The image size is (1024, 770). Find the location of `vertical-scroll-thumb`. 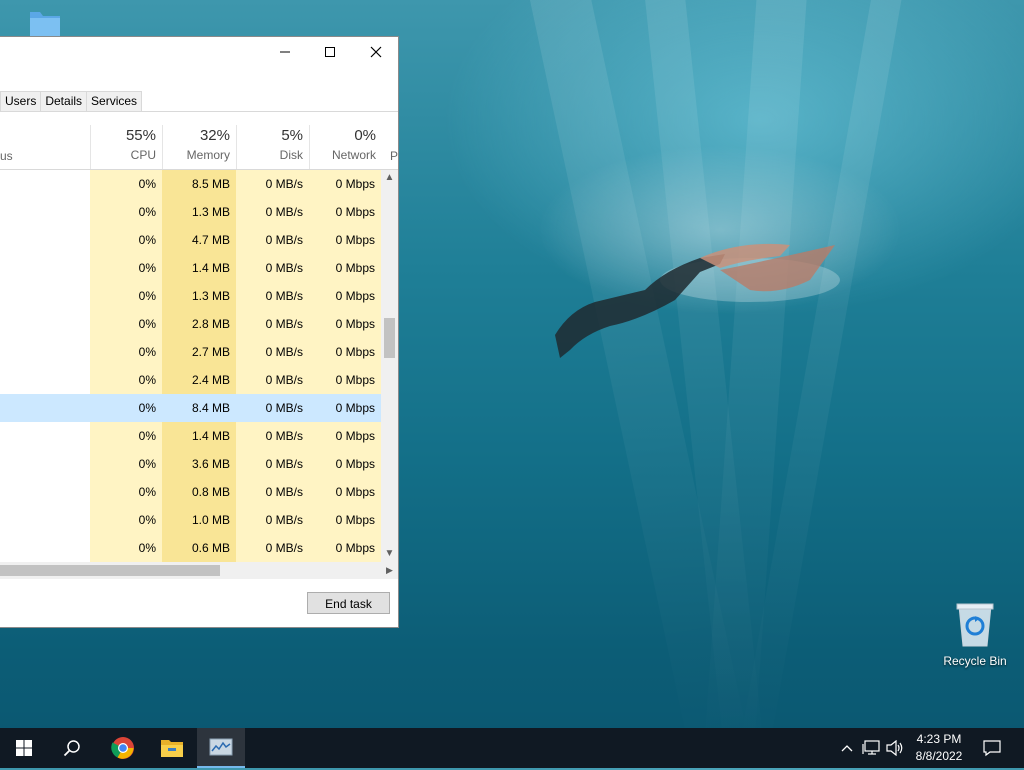

vertical-scroll-thumb is located at coordinates (389, 338).